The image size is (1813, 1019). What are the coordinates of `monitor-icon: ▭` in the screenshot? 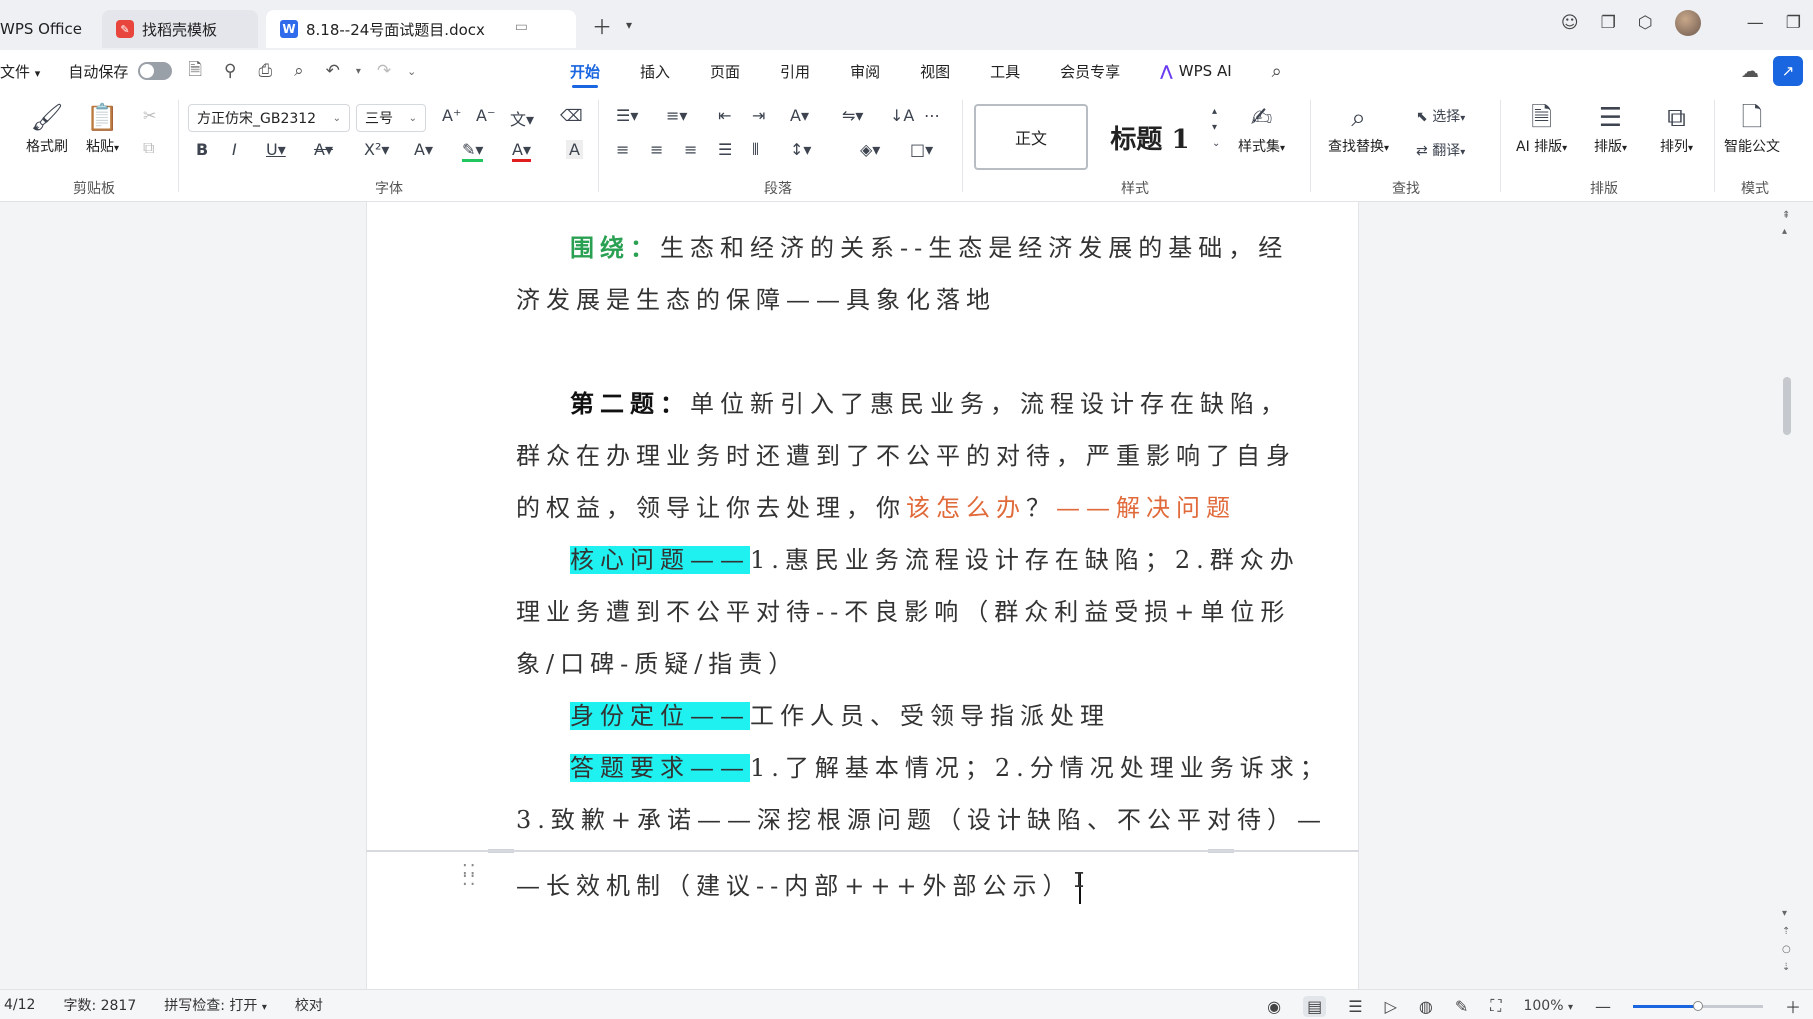 It's located at (521, 27).